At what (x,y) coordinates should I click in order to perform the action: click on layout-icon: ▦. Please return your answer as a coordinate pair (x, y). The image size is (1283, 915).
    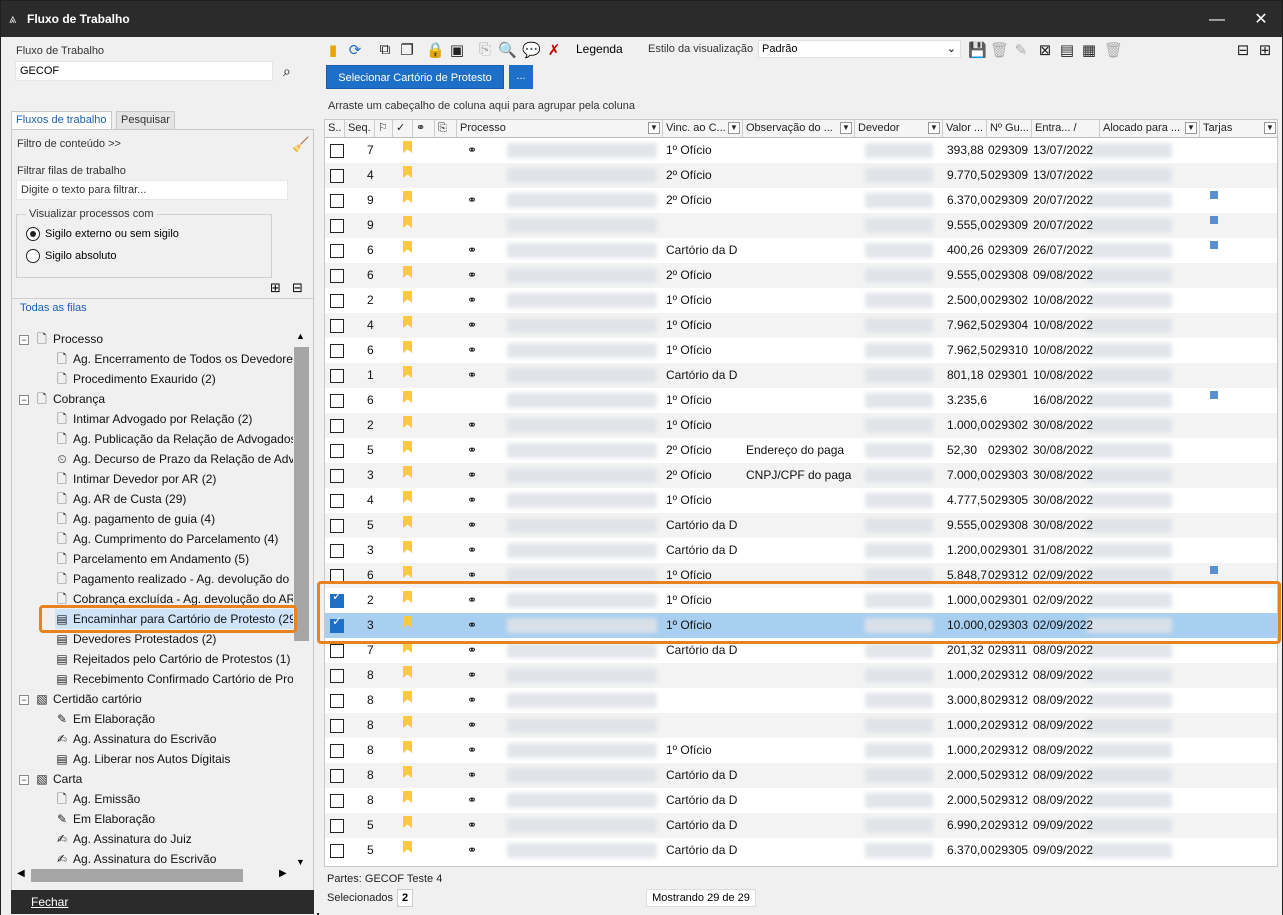
    Looking at the image, I should click on (1089, 50).